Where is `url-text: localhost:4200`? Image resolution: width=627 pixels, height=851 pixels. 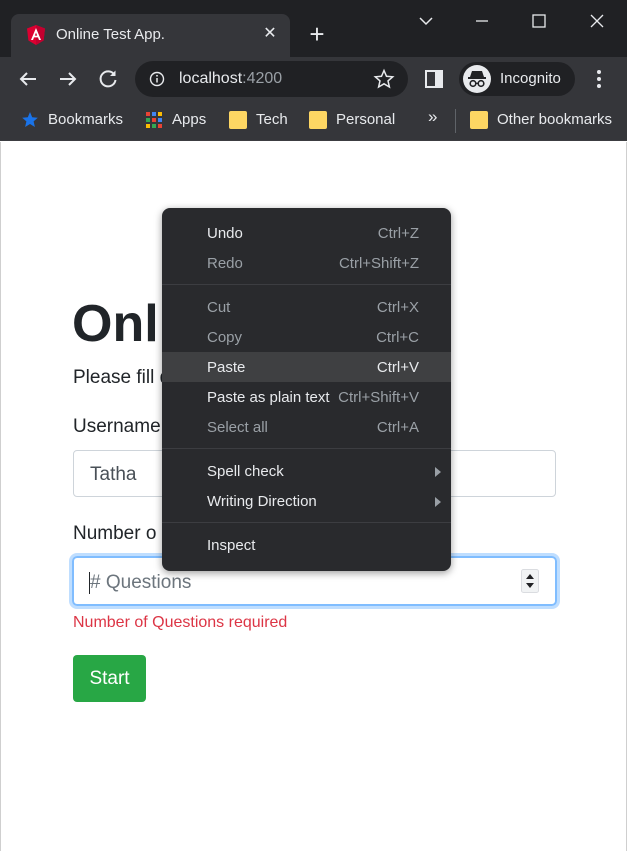
url-text: localhost:4200 is located at coordinates (230, 79).